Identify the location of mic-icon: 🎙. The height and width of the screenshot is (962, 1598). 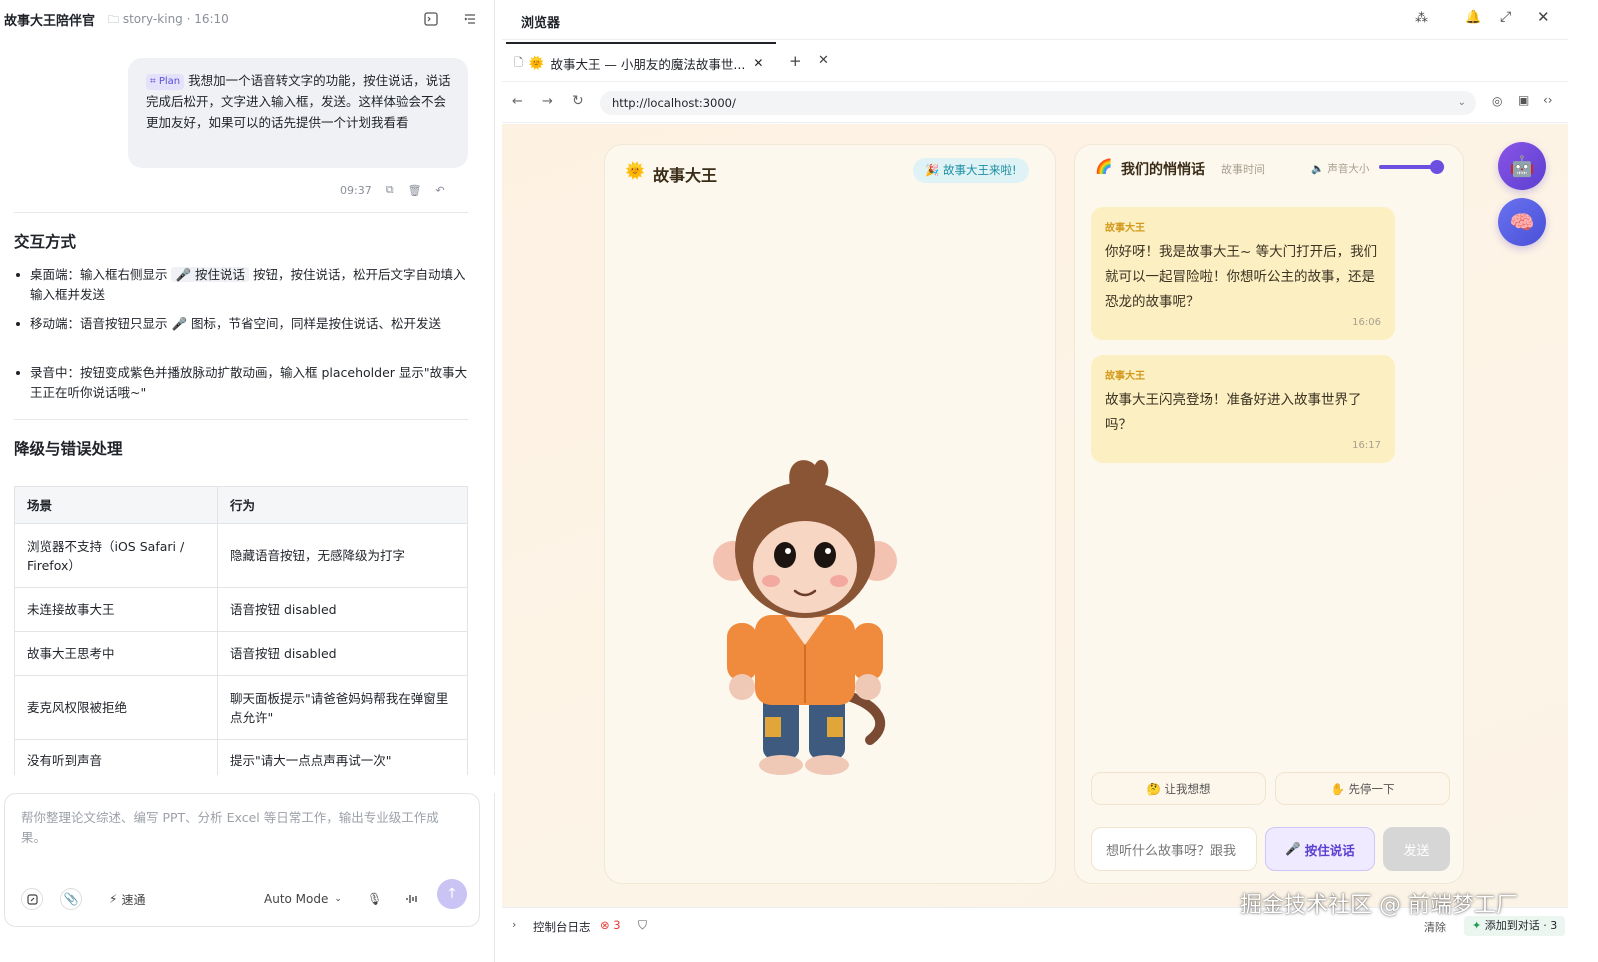
(374, 899).